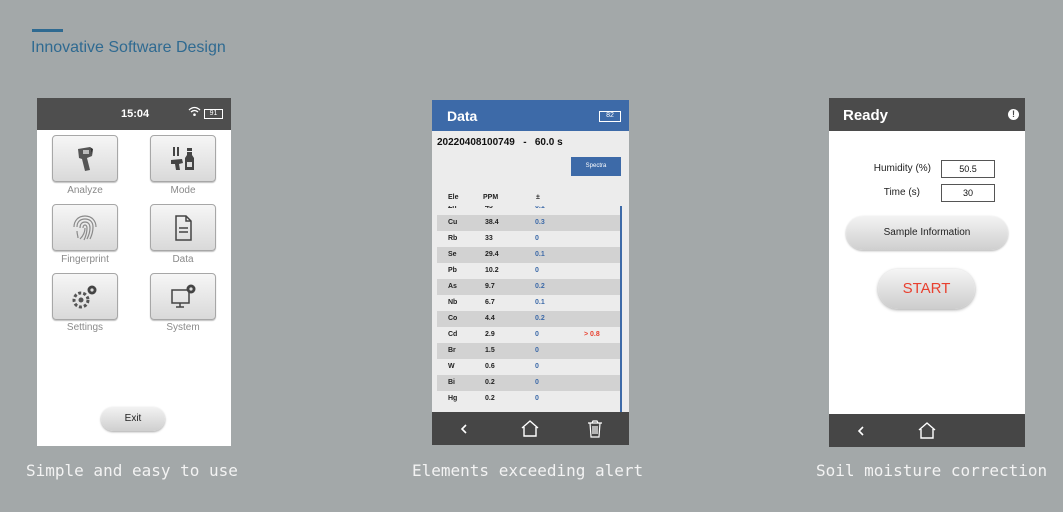 The image size is (1063, 512). What do you see at coordinates (490, 302) in the screenshot?
I see `ppm-cell: 6.7` at bounding box center [490, 302].